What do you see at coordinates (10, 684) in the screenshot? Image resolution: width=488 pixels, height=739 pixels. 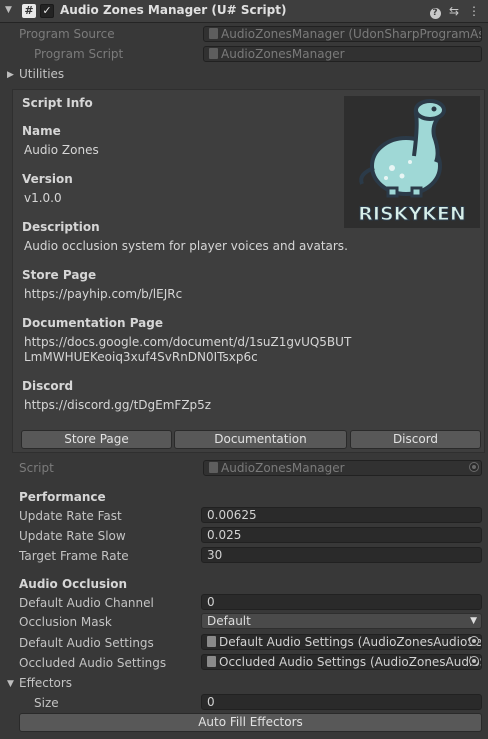 I see `effectors-foldout-arrow-icon: ▼` at bounding box center [10, 684].